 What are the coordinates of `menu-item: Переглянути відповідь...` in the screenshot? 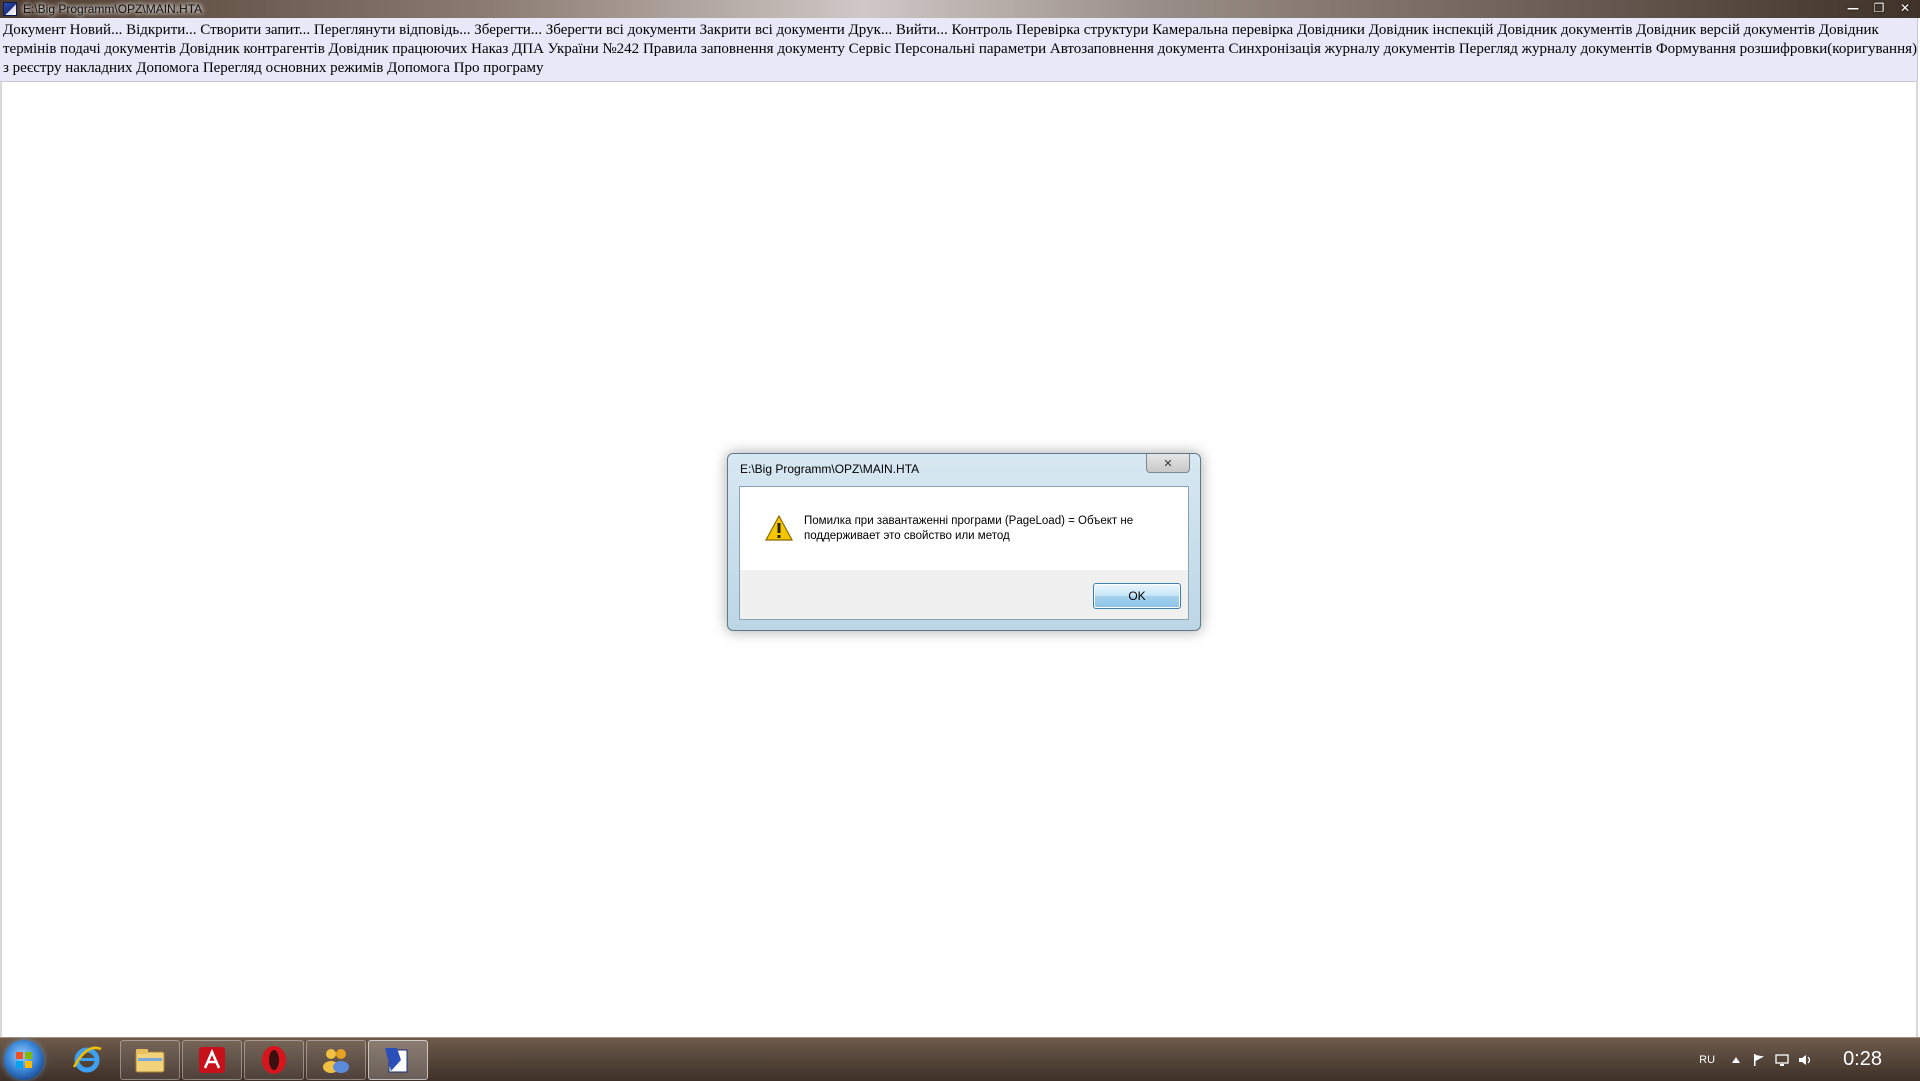 It's located at (392, 30).